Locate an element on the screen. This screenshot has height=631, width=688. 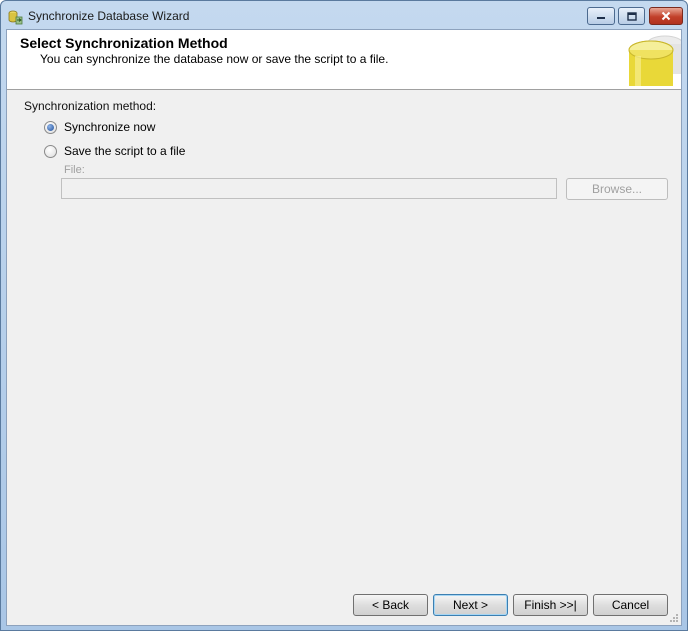
radio-save-script: Save the script to a file is located at coordinates (114, 151).